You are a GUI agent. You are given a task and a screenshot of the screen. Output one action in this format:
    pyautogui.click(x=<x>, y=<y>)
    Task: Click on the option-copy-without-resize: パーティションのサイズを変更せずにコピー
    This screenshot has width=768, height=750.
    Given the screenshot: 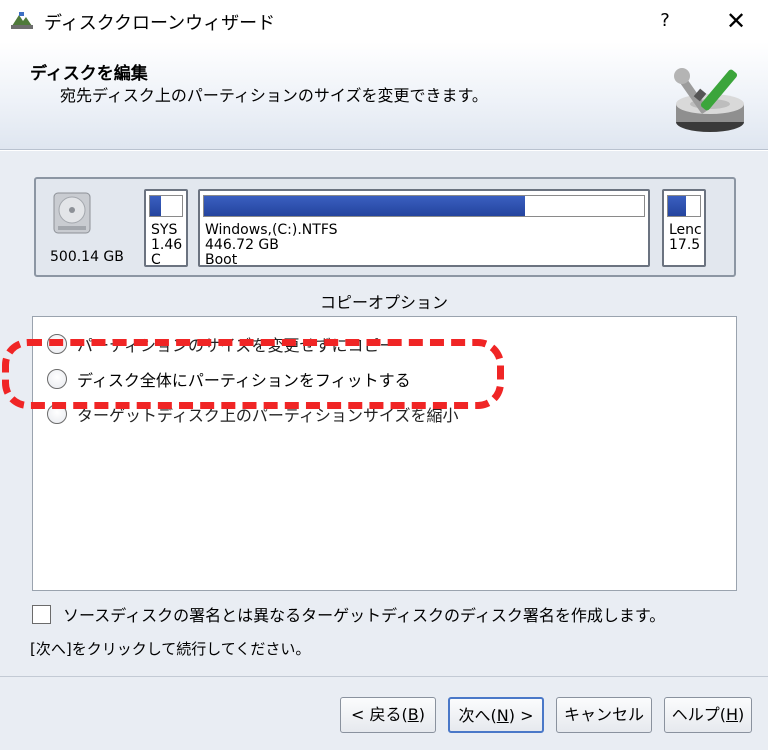 What is the action you would take?
    pyautogui.click(x=221, y=344)
    